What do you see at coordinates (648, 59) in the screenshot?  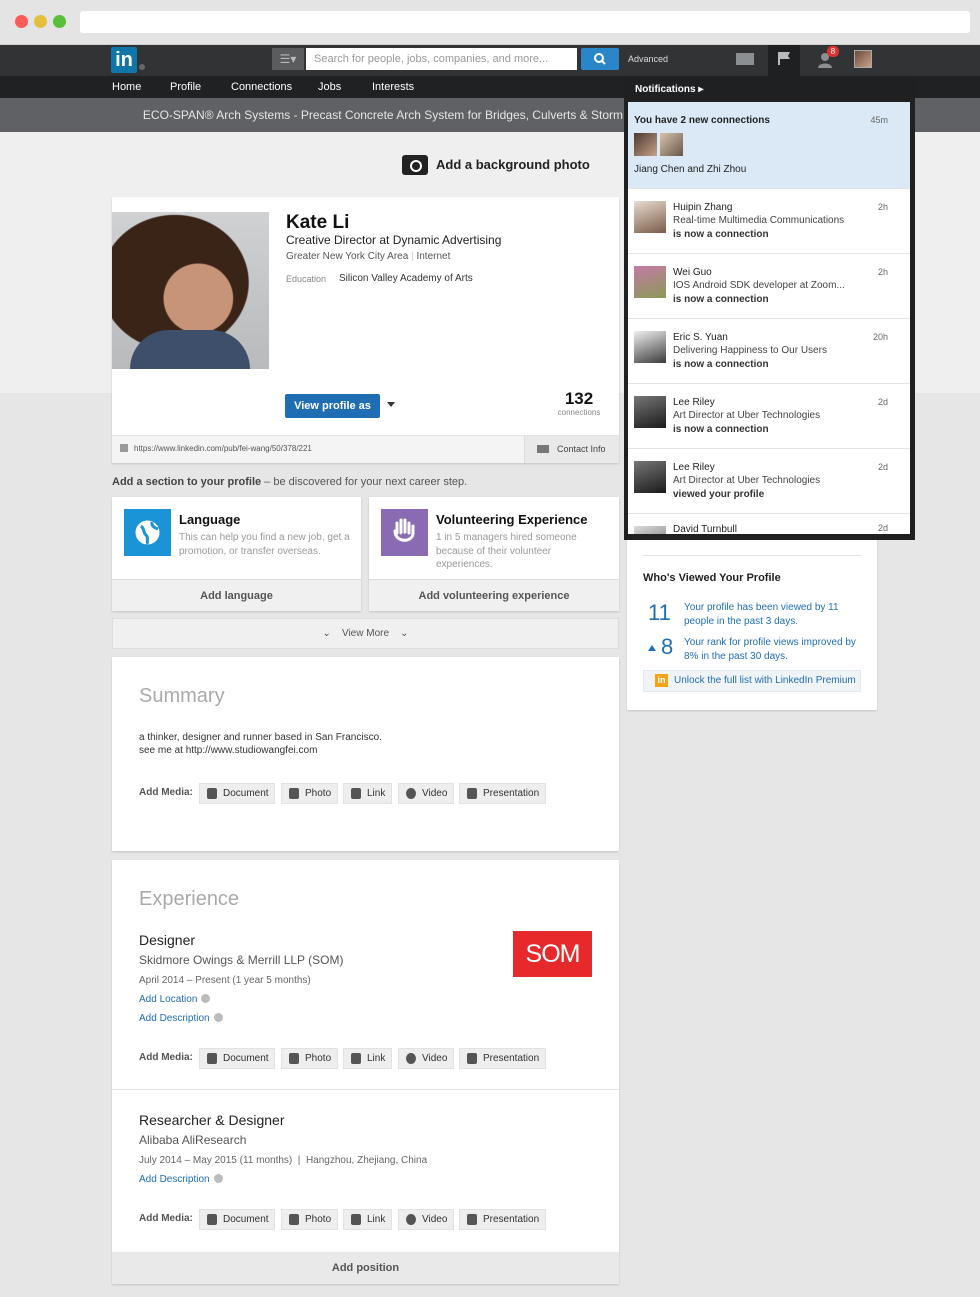 I see `advanced-search-link: Advanced` at bounding box center [648, 59].